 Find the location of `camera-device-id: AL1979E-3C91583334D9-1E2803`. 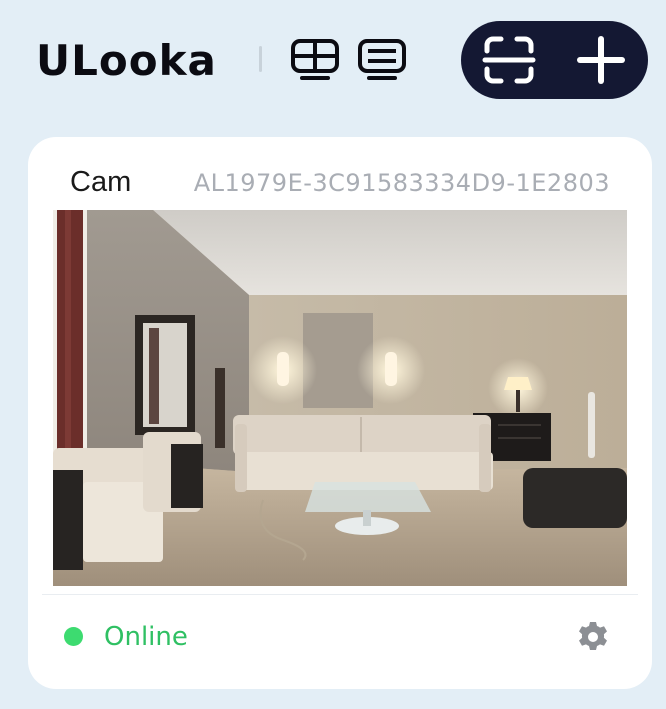

camera-device-id: AL1979E-3C91583334D9-1E2803 is located at coordinates (401, 183).